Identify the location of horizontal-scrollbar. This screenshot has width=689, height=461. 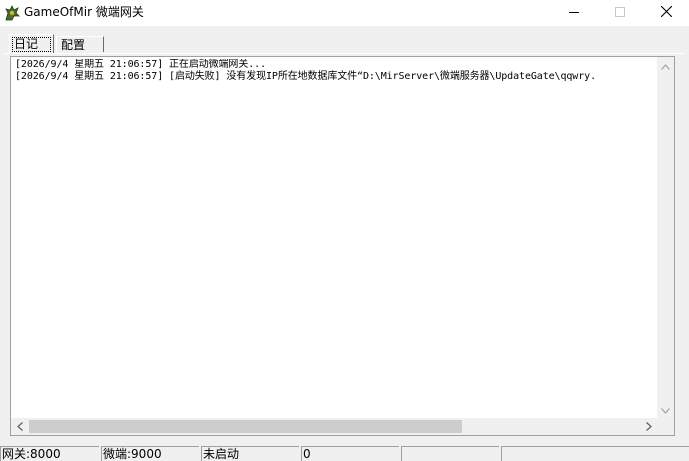
(334, 426).